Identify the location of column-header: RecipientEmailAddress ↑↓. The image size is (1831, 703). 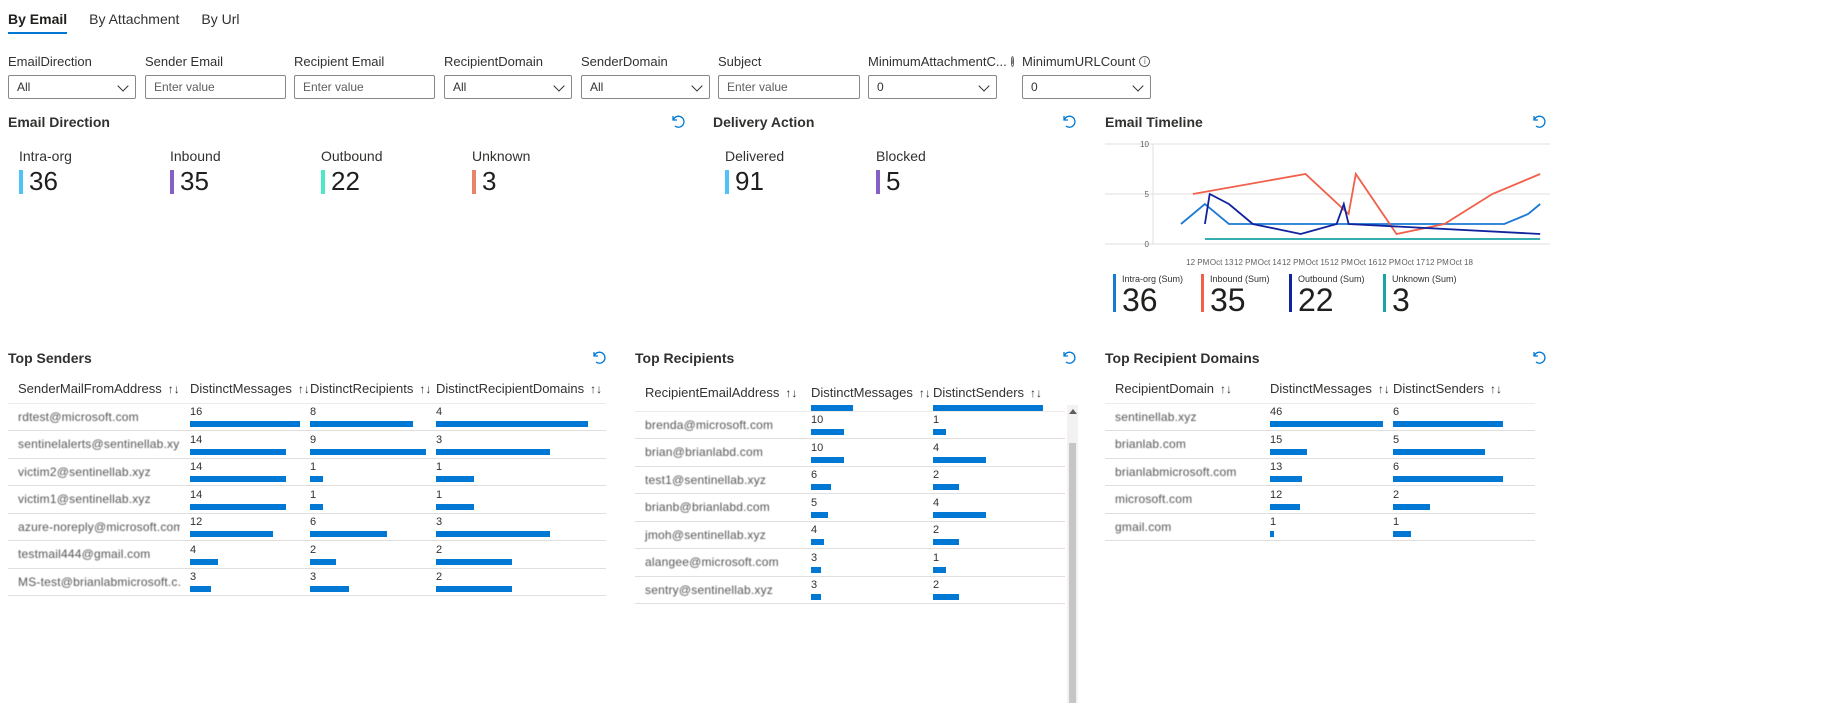
(718, 393).